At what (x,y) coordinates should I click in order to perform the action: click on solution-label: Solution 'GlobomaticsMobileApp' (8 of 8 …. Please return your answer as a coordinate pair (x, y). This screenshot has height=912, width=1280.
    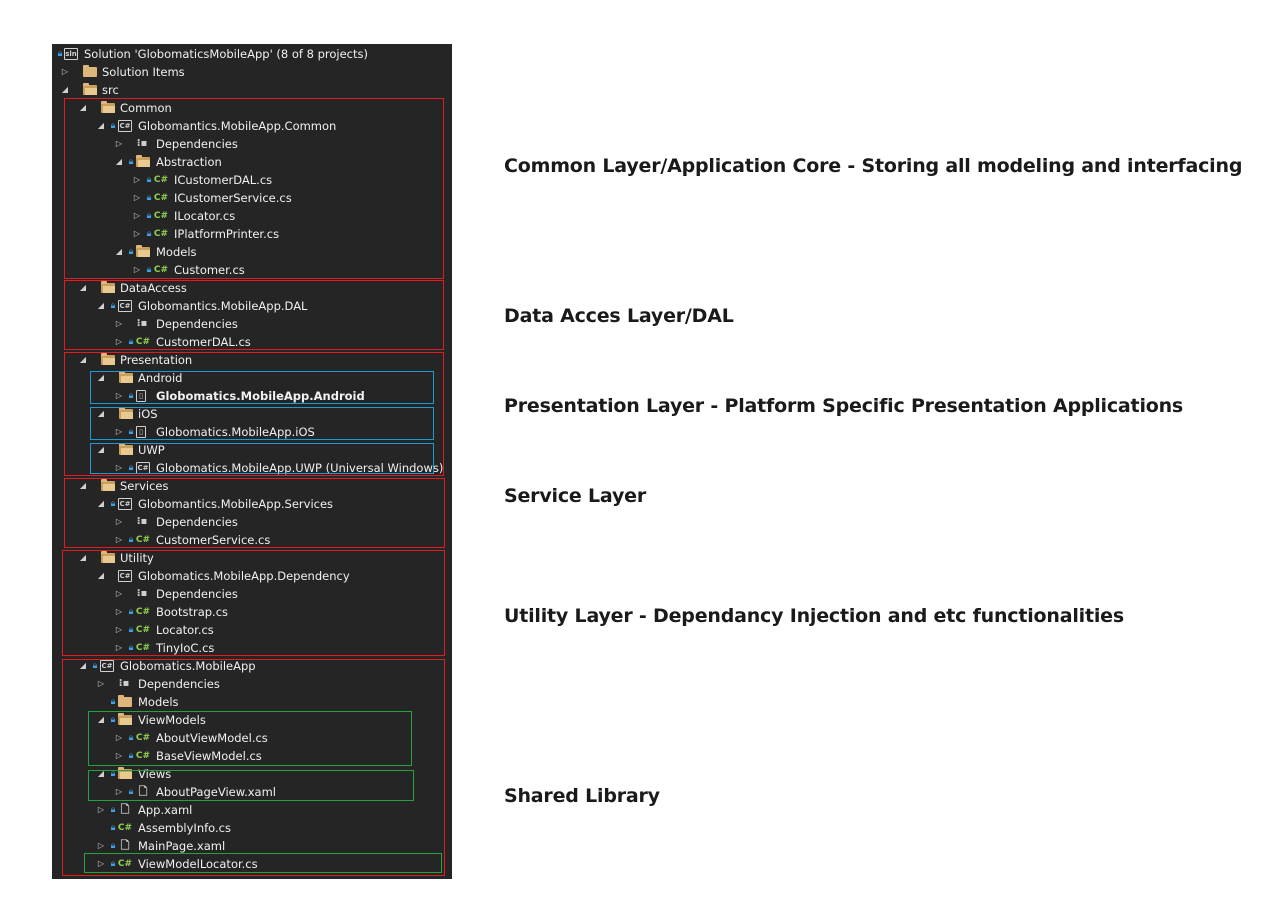
    Looking at the image, I should click on (226, 54).